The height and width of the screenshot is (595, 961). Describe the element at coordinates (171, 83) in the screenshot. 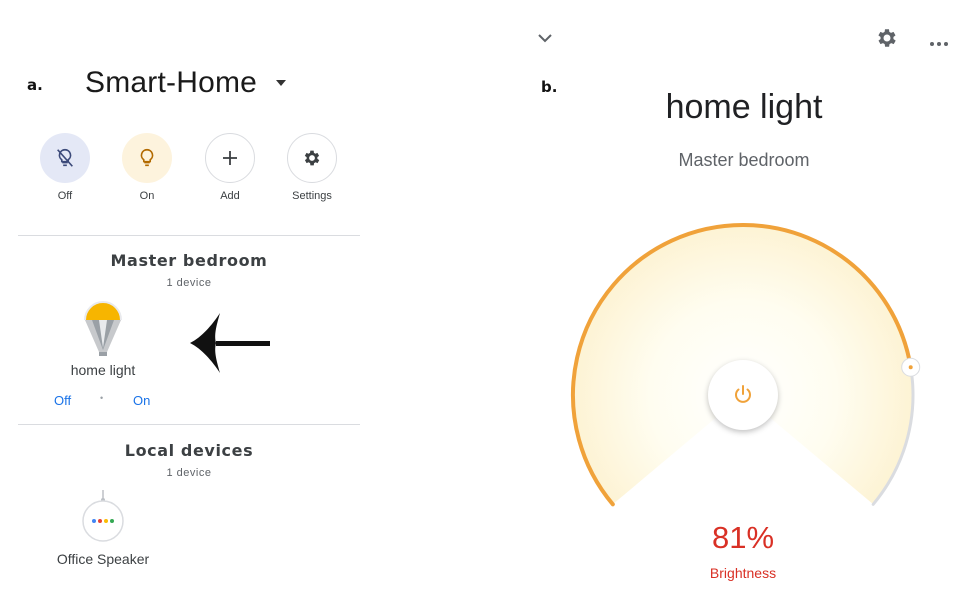

I see `home-title: Smart-Home` at that location.